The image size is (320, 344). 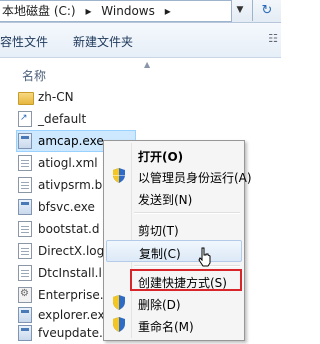 What do you see at coordinates (165, 200) in the screenshot?
I see `menu-item-label: 发送到(N)` at bounding box center [165, 200].